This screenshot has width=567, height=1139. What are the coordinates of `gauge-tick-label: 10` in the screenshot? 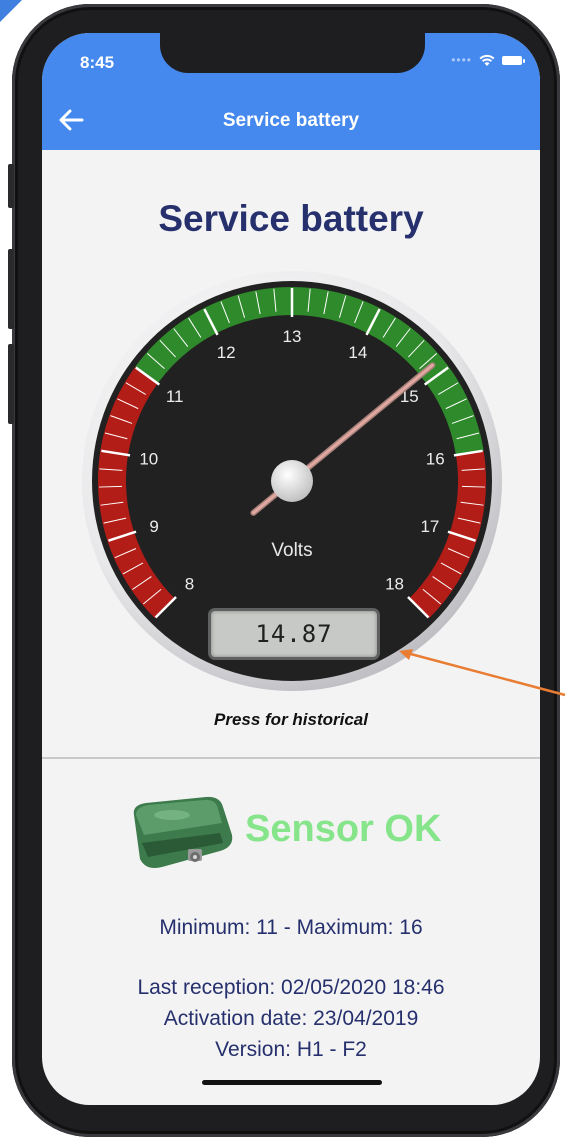 It's located at (148, 458).